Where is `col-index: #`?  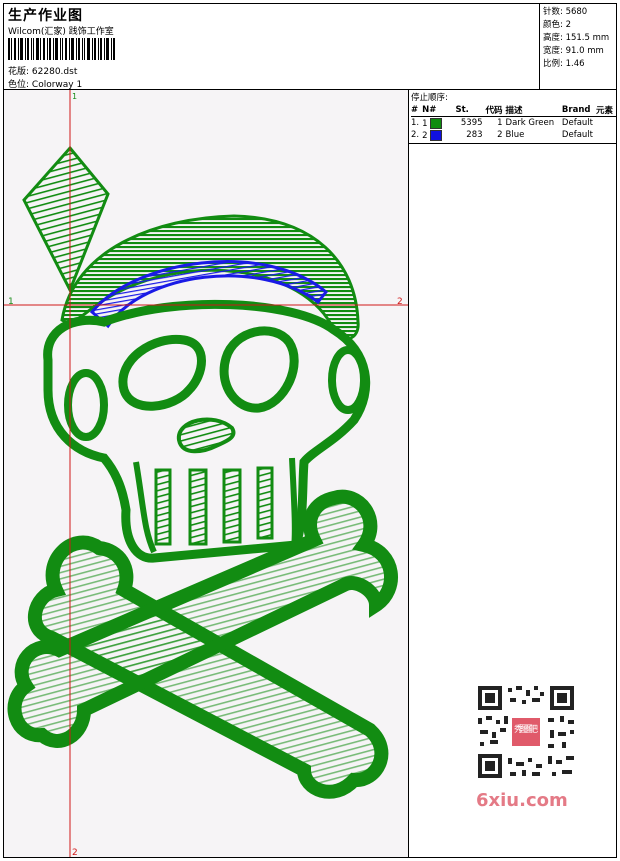
col-index: # is located at coordinates (415, 109).